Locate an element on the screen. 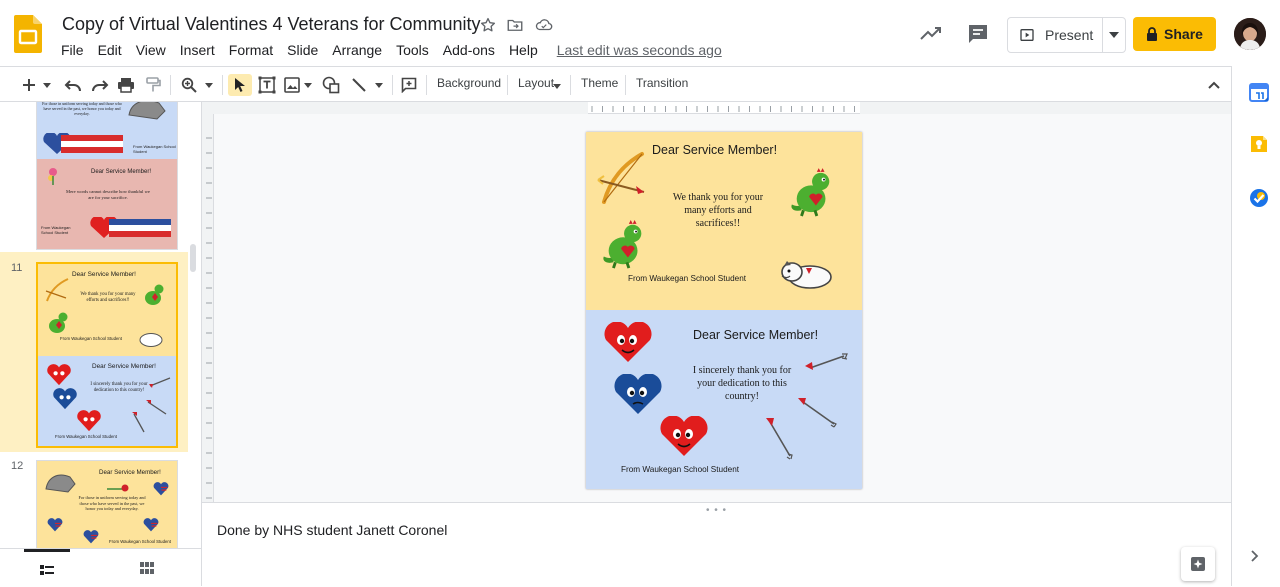 The image size is (1280, 587). explore-icon is located at coordinates (1198, 564).